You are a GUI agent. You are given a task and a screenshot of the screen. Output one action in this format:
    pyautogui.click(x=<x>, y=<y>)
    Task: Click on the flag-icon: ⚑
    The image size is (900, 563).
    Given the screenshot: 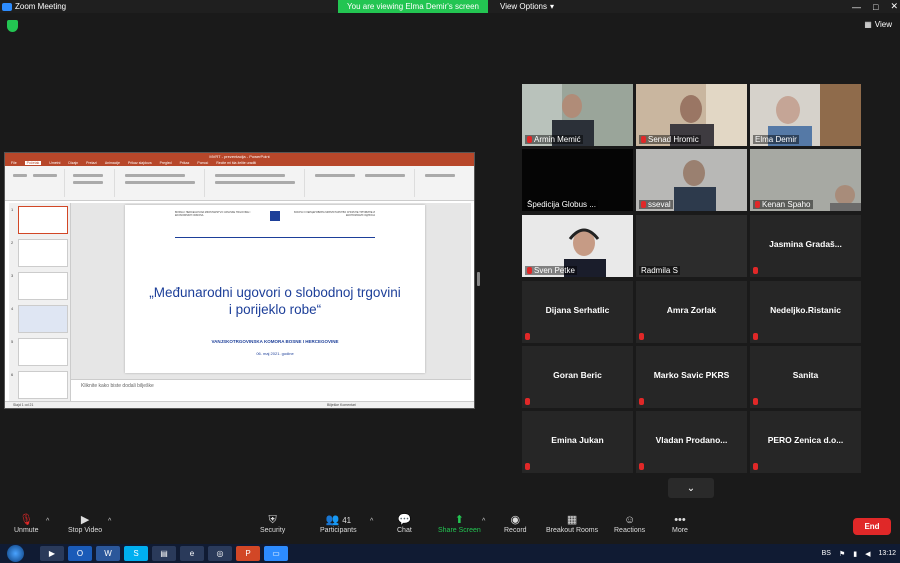 What is the action you would take?
    pyautogui.click(x=842, y=554)
    